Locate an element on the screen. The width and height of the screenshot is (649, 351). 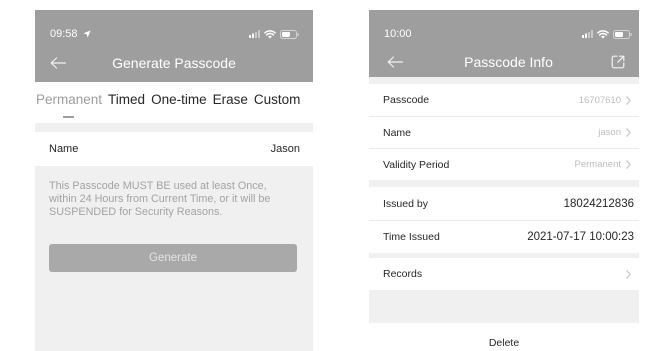
tab-timed: Timed is located at coordinates (126, 100).